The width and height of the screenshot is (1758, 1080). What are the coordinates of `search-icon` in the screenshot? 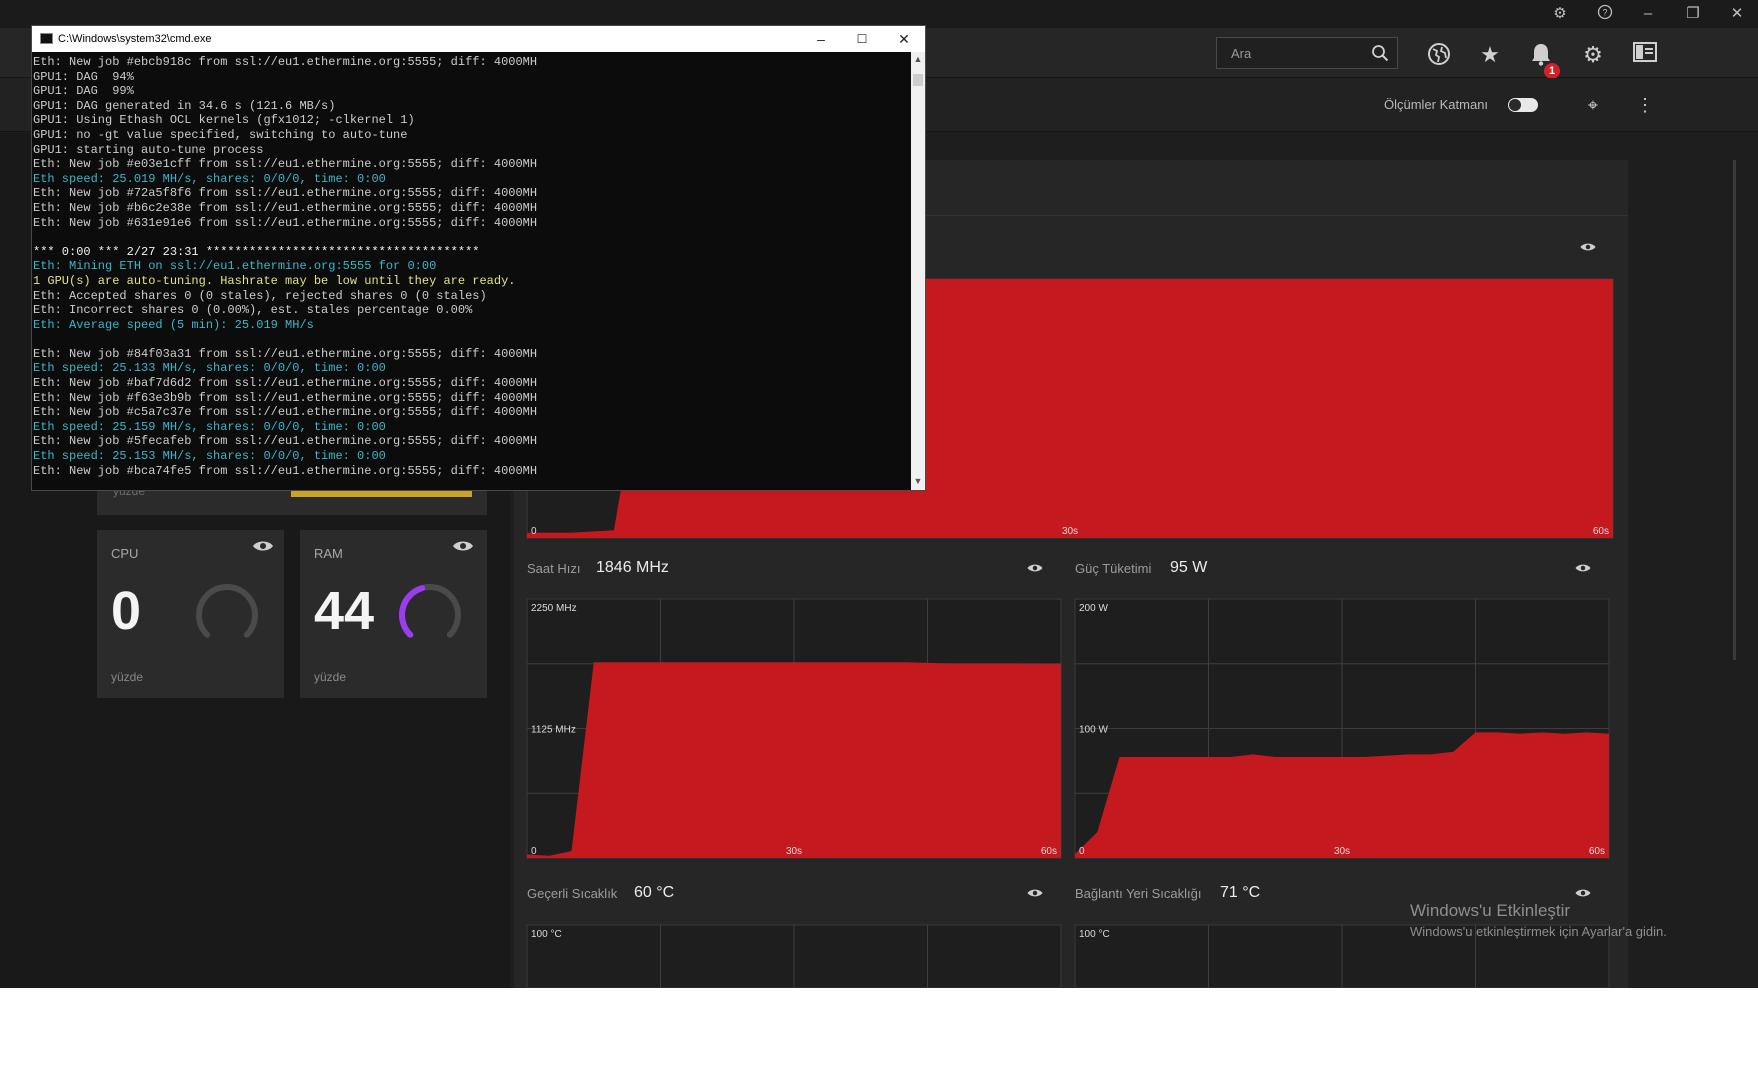 It's located at (1380, 53).